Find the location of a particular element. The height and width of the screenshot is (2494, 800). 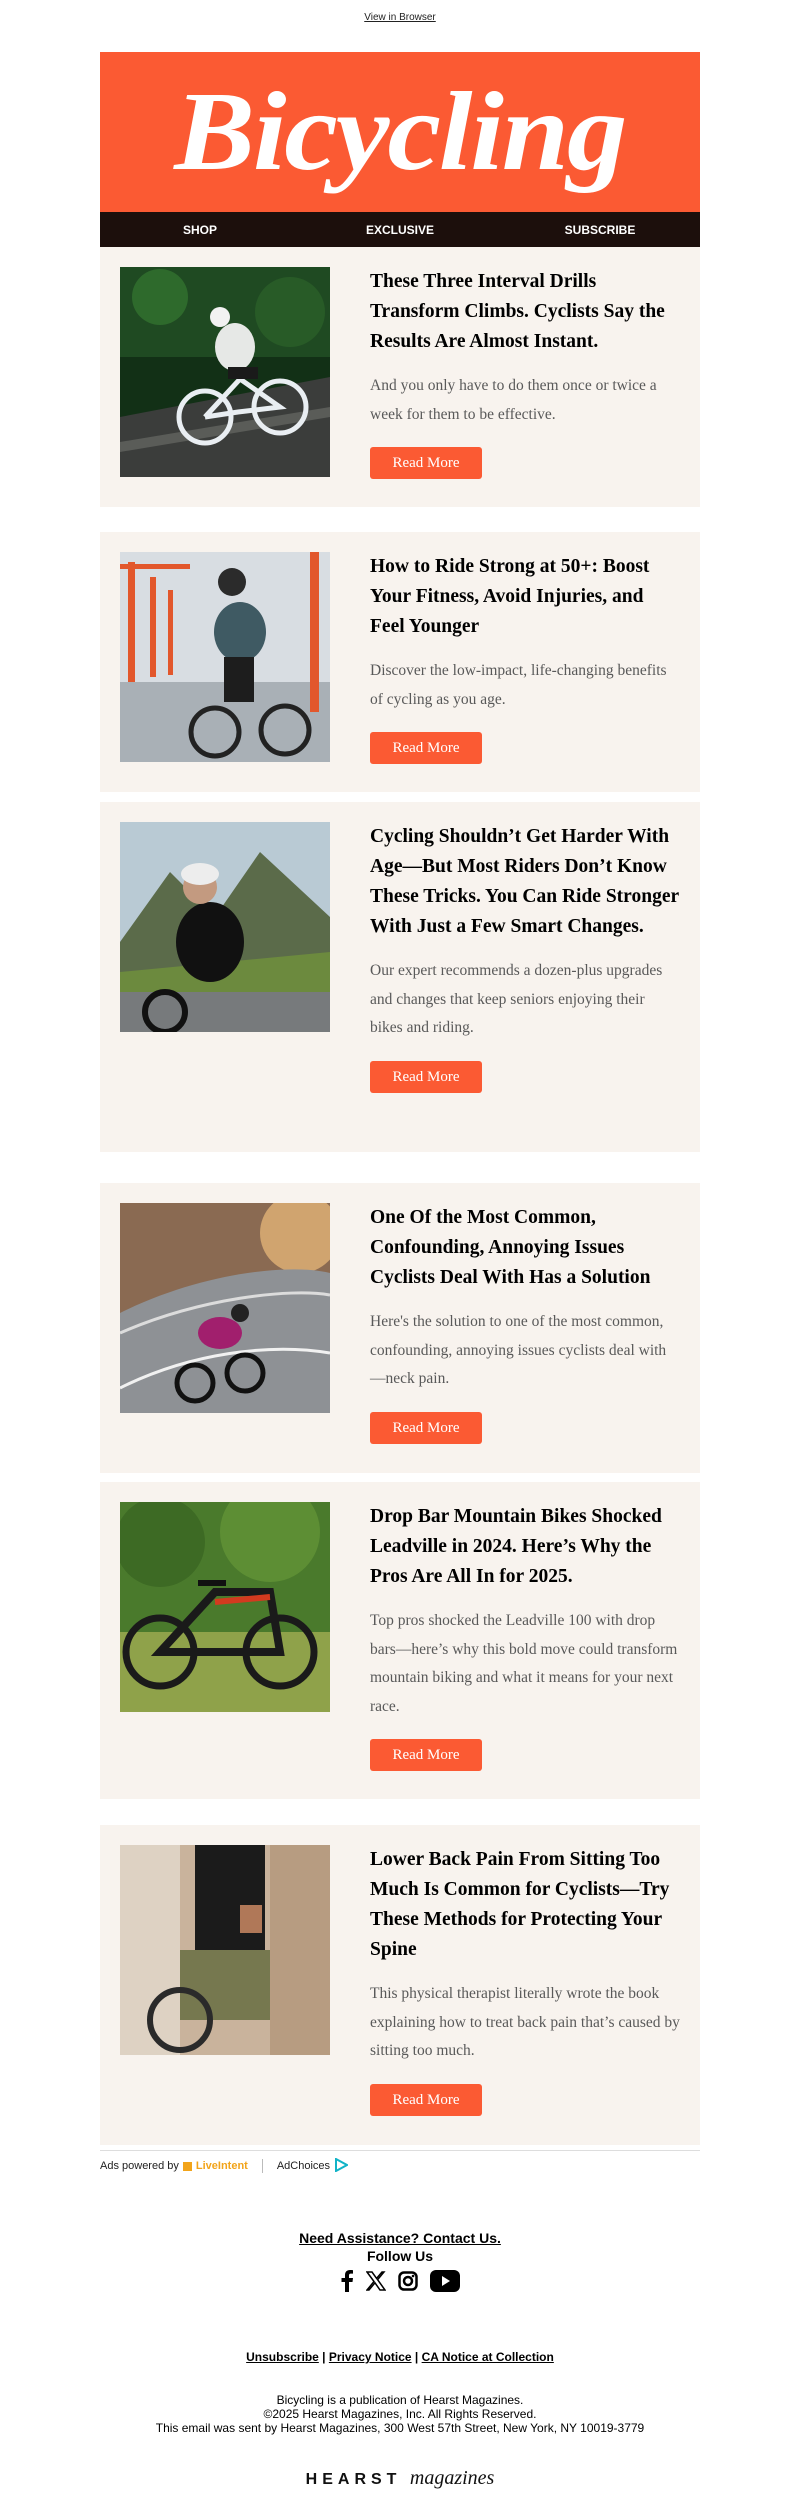

social-icons is located at coordinates (400, 2283).